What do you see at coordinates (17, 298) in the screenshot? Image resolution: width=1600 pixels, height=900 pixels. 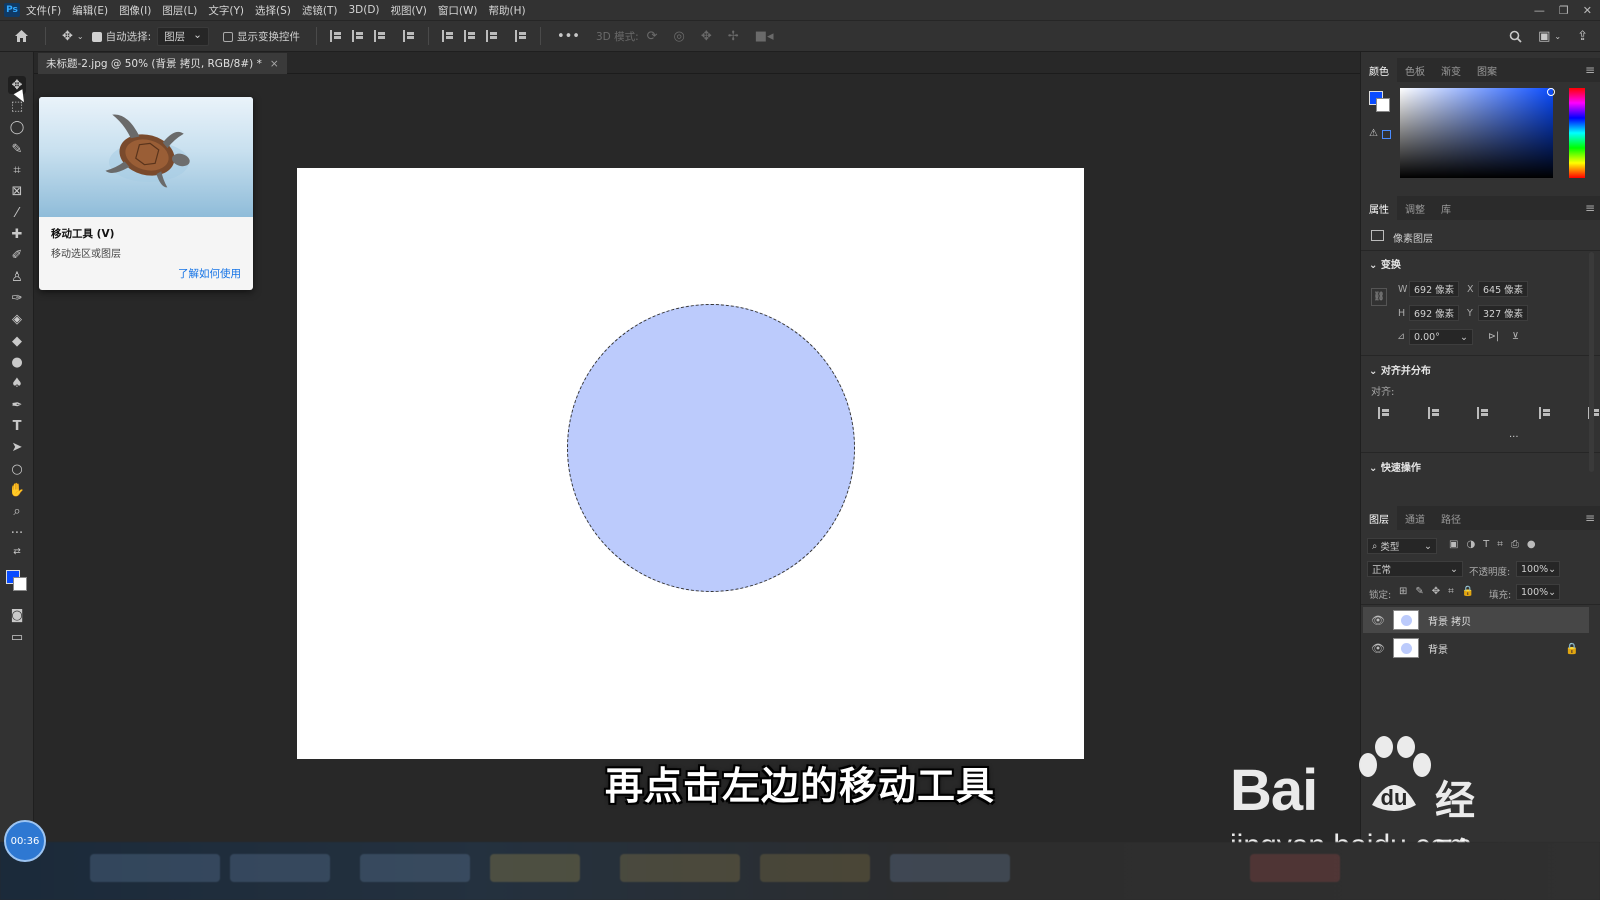 I see `history-brush-tool-icon: ✑` at bounding box center [17, 298].